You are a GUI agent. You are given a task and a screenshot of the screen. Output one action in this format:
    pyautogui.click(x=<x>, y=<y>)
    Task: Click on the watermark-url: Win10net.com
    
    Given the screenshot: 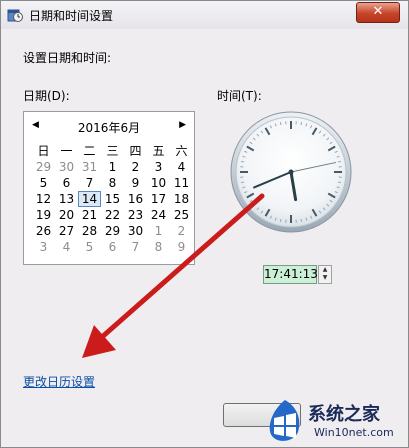 What is the action you would take?
    pyautogui.click(x=354, y=432)
    